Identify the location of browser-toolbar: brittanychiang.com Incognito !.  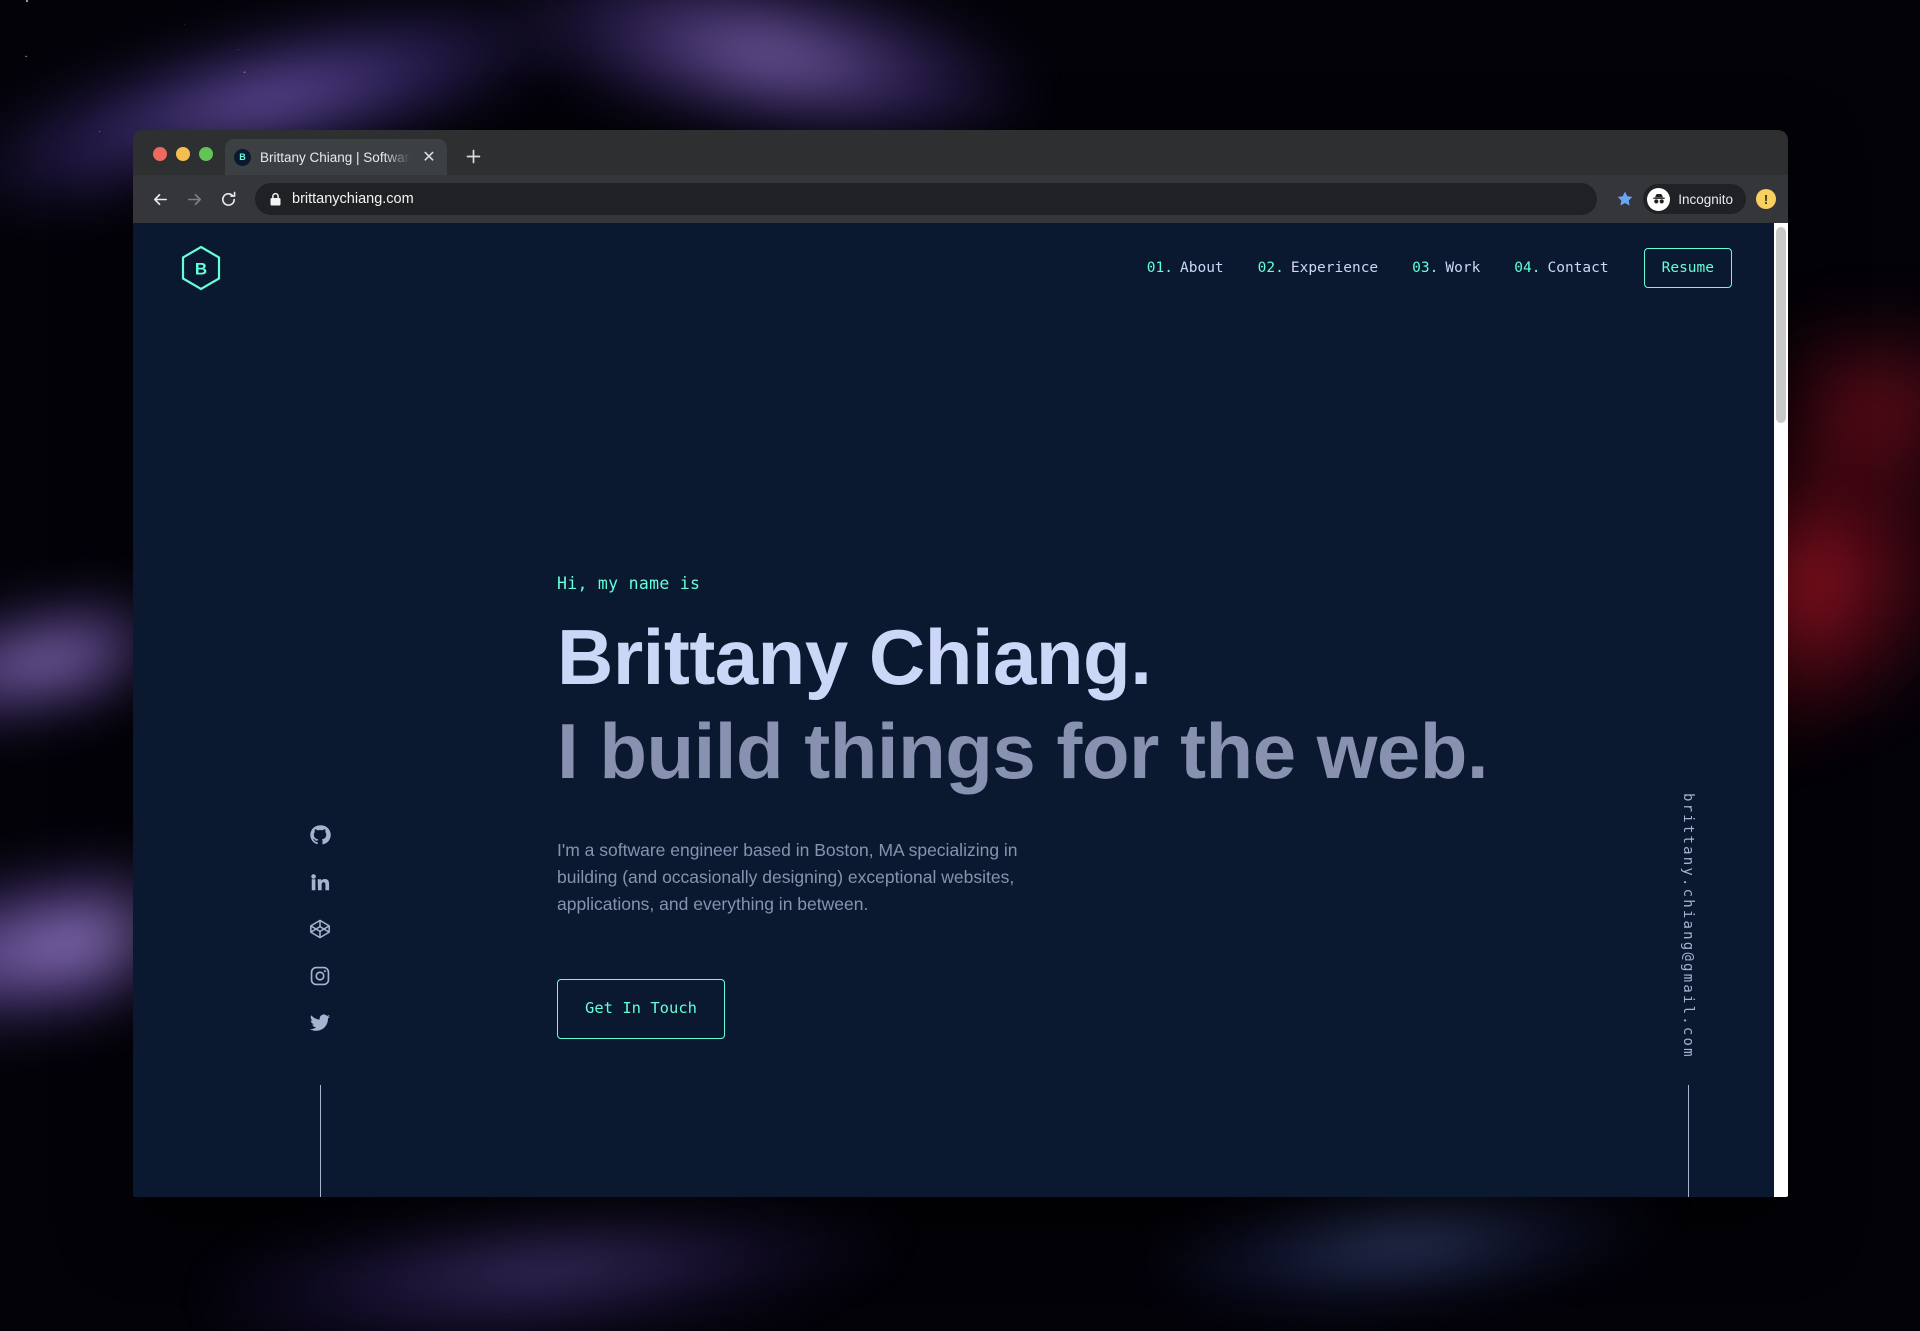
(960, 199).